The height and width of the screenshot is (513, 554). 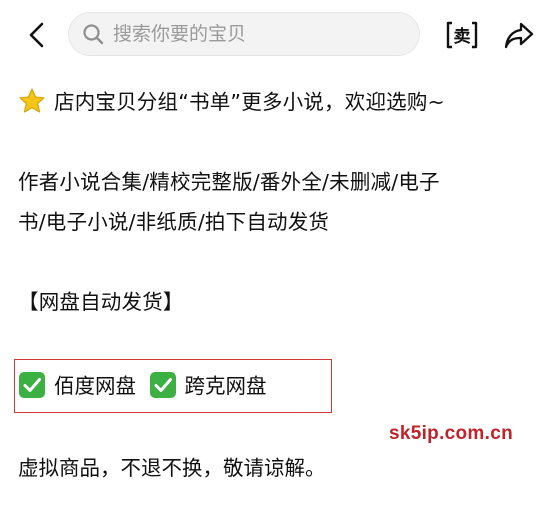 I want to click on watermark: sk5ip.com.cn, so click(x=451, y=433).